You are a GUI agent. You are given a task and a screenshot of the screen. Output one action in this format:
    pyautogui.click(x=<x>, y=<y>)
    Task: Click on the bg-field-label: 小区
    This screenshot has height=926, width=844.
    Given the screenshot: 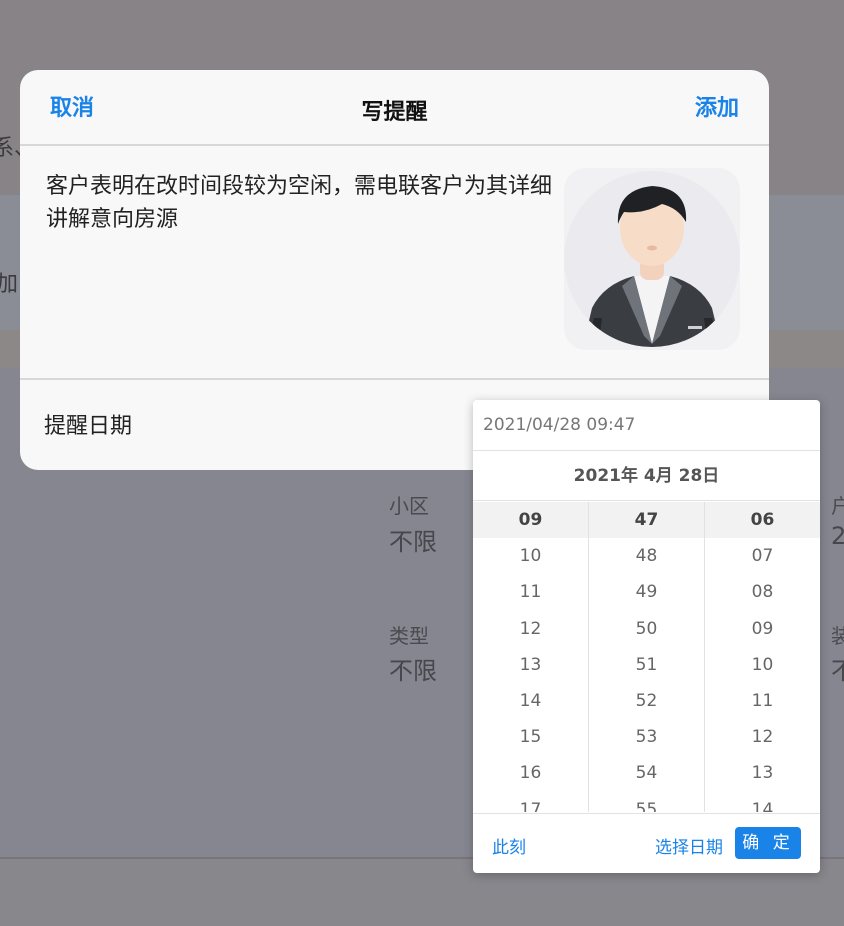 What is the action you would take?
    pyautogui.click(x=409, y=506)
    